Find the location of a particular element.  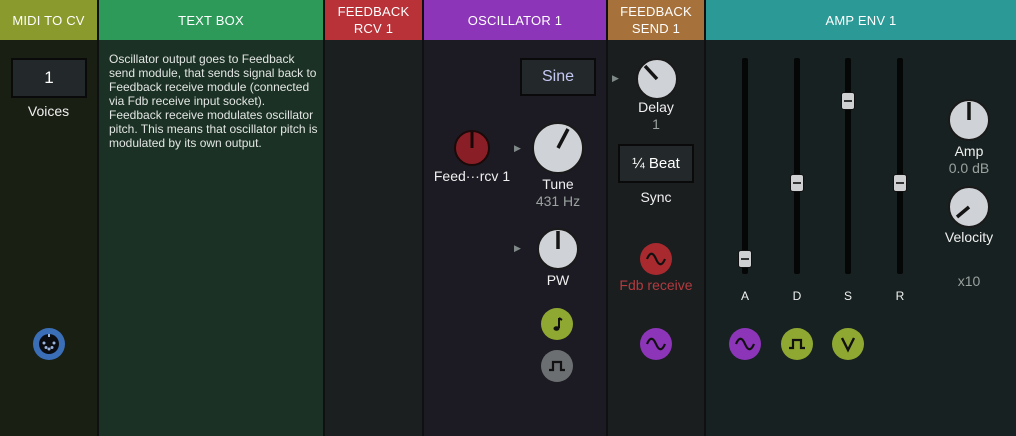

tune-knob is located at coordinates (558, 148).